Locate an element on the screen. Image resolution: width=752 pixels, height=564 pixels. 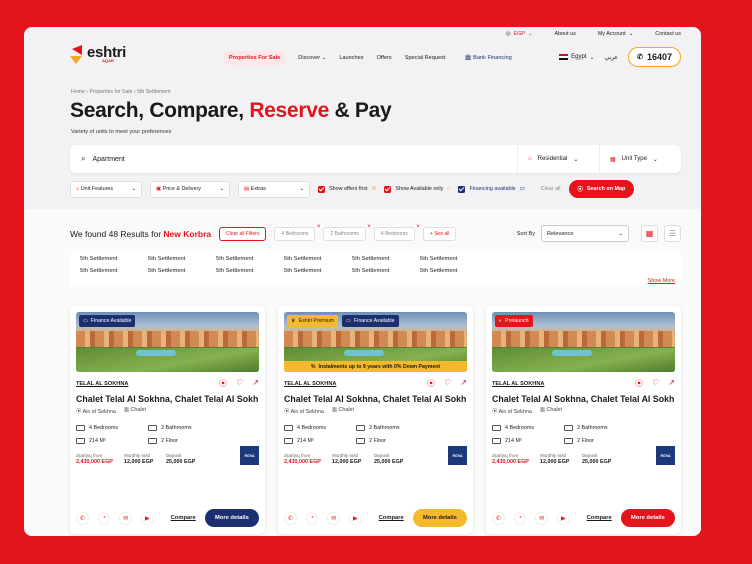
see-all-chips-button: + See all is located at coordinates (439, 234).